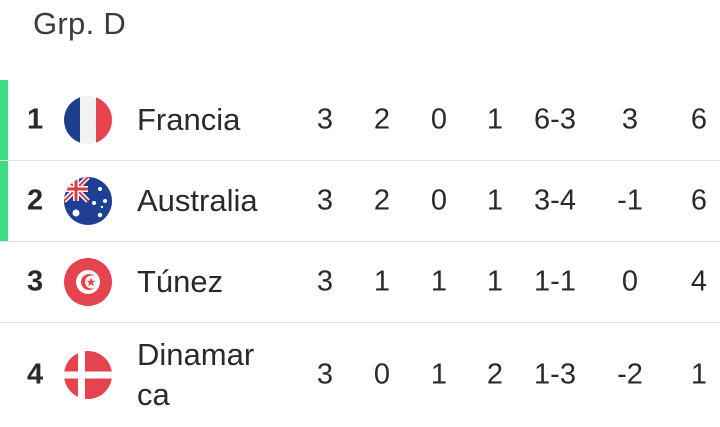 This screenshot has height=427, width=720. What do you see at coordinates (35, 281) in the screenshot?
I see `position: 3` at bounding box center [35, 281].